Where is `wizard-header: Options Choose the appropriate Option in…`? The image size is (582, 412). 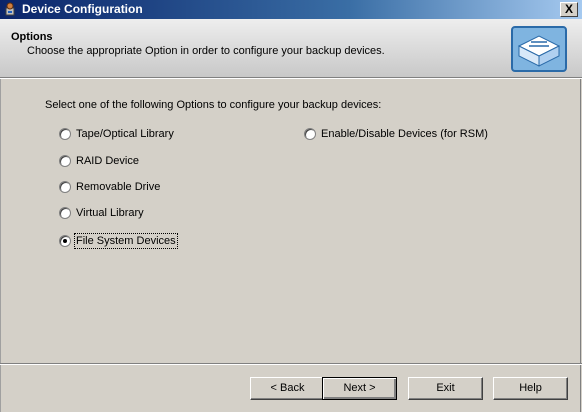 wizard-header: Options Choose the appropriate Option in… is located at coordinates (291, 48).